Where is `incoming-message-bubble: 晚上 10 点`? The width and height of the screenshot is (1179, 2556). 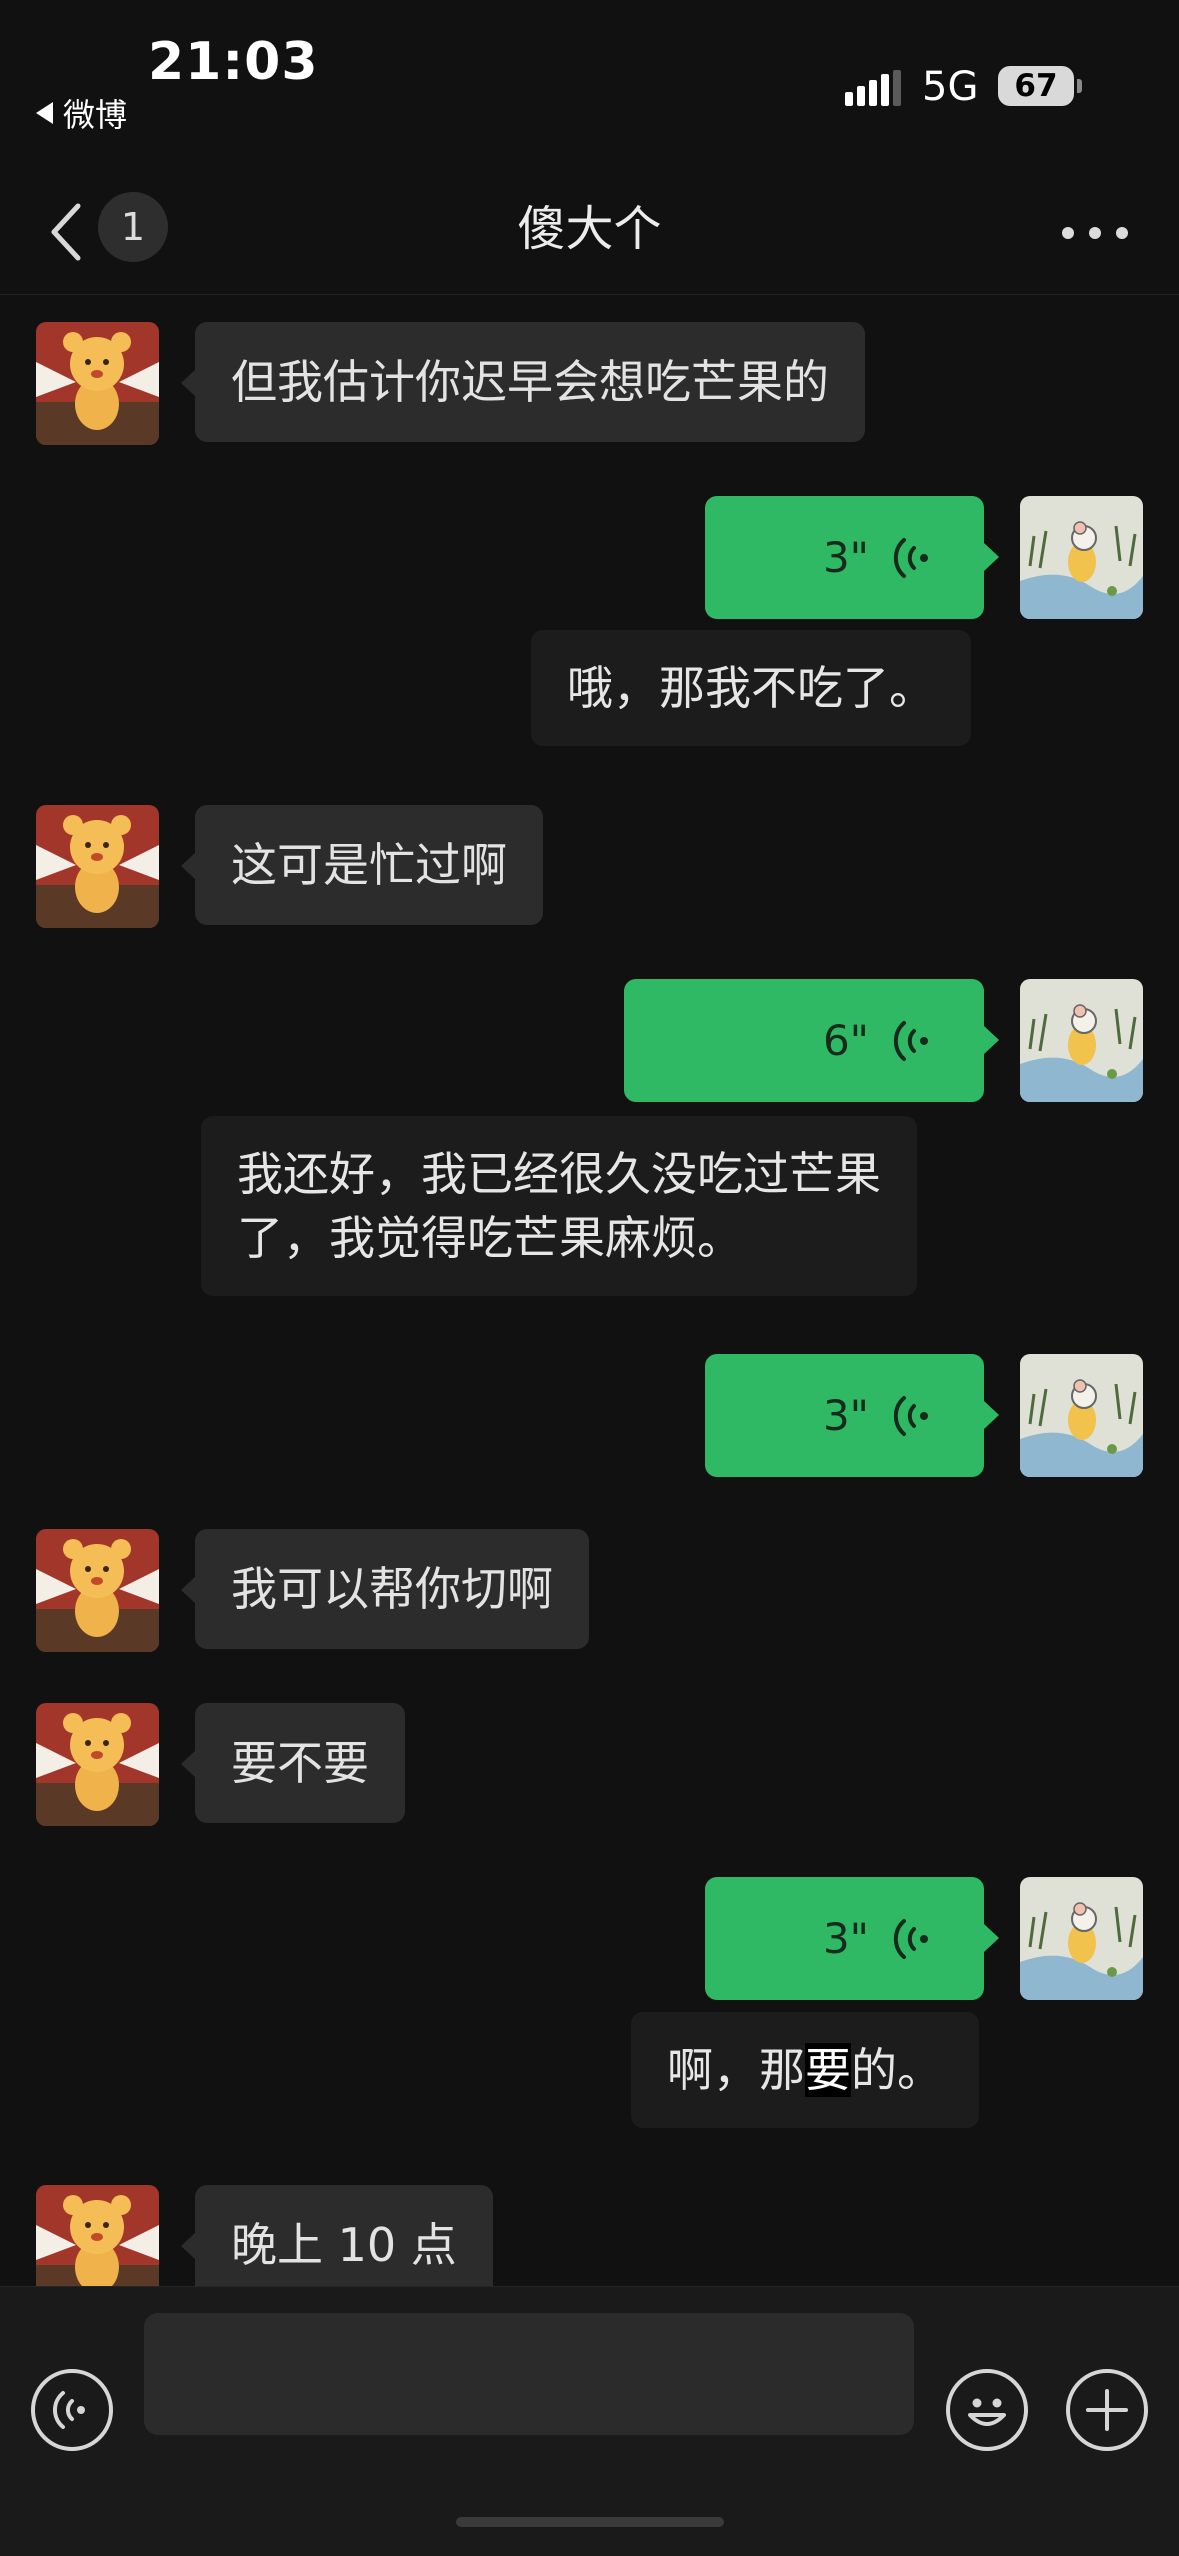 incoming-message-bubble: 晚上 10 点 is located at coordinates (337, 2235).